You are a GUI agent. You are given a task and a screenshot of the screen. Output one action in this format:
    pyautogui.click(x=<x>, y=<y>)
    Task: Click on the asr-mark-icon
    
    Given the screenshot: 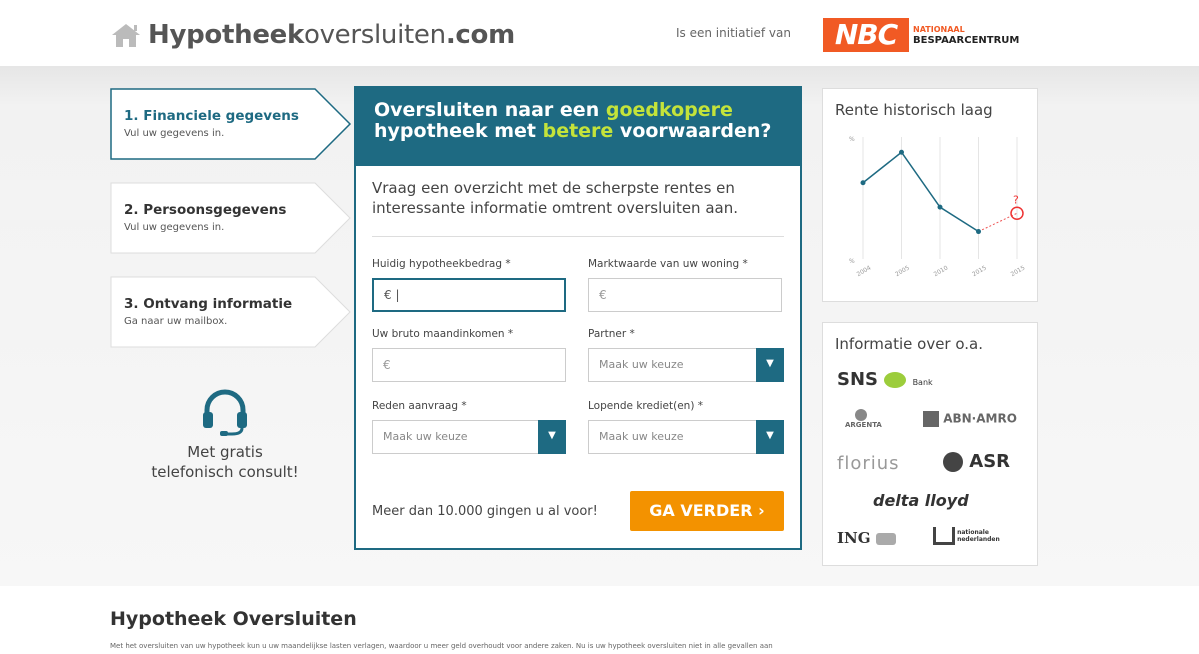 What is the action you would take?
    pyautogui.click(x=953, y=462)
    